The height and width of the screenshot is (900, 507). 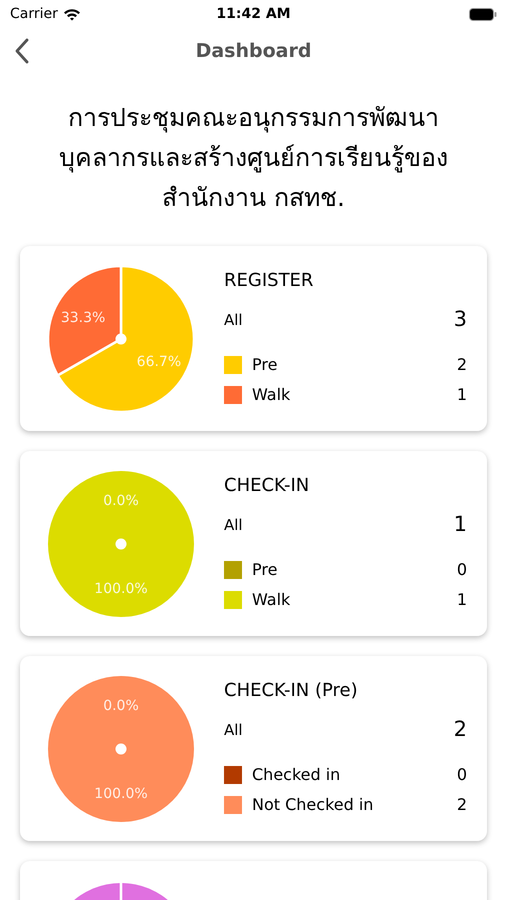 What do you see at coordinates (71, 14) in the screenshot?
I see `wifi-icon` at bounding box center [71, 14].